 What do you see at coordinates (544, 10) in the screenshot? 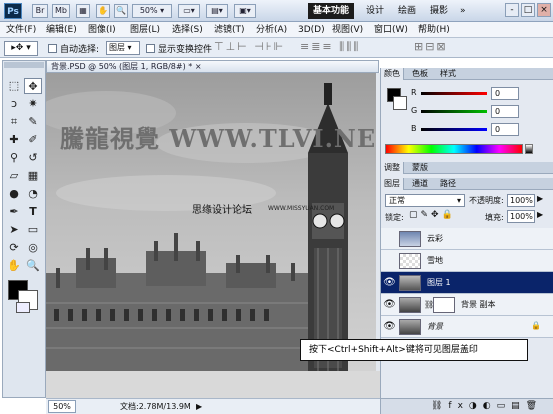
I see `close-button: ×` at bounding box center [544, 10].